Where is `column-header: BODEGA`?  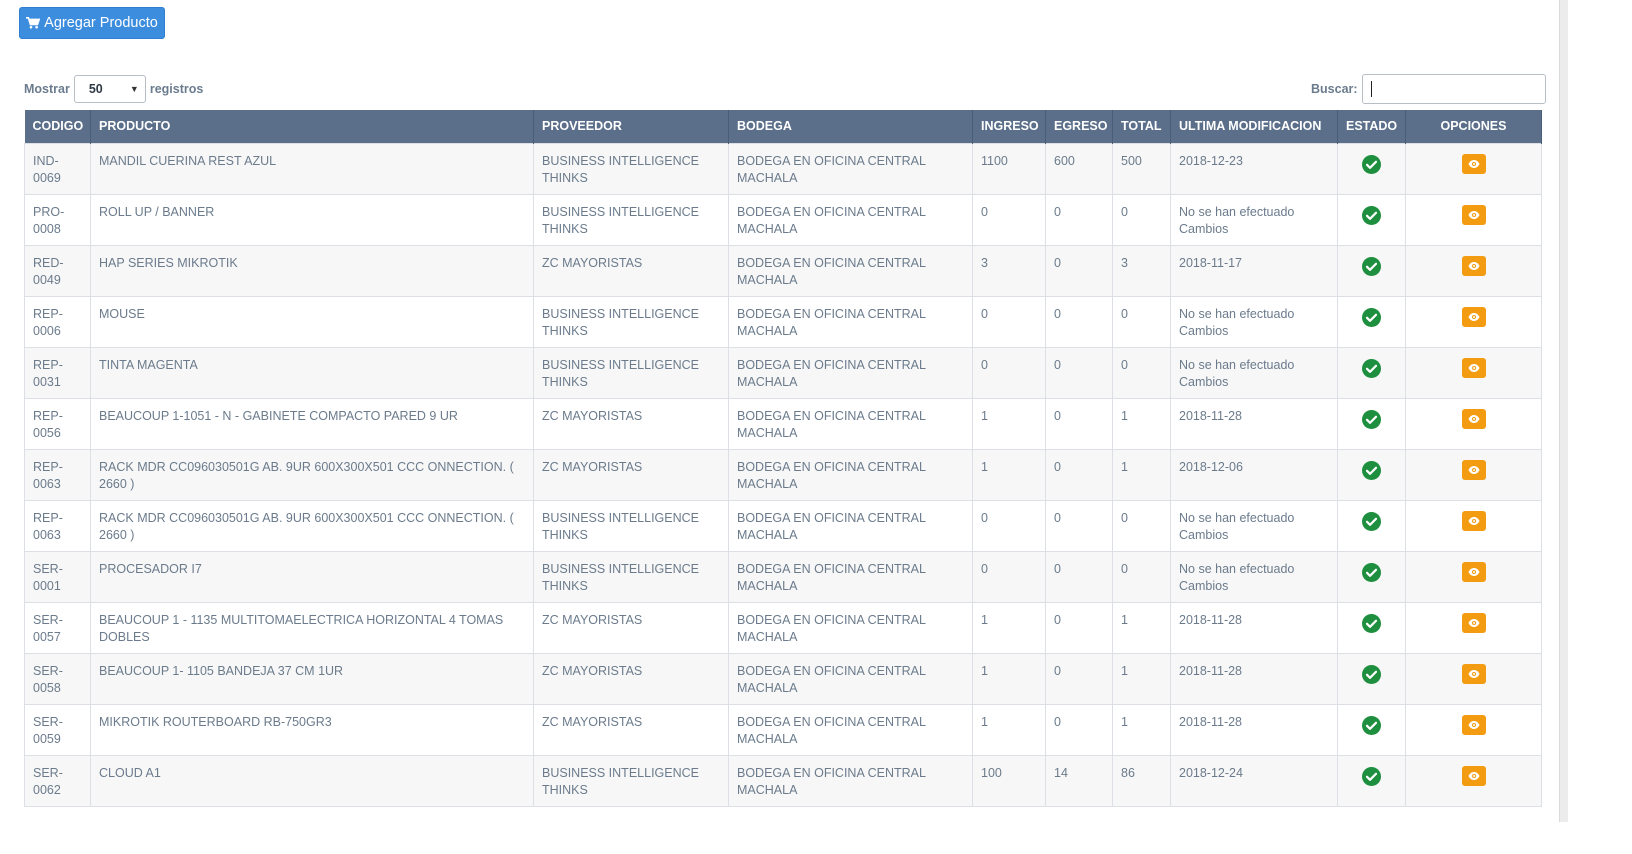
column-header: BODEGA is located at coordinates (850, 126).